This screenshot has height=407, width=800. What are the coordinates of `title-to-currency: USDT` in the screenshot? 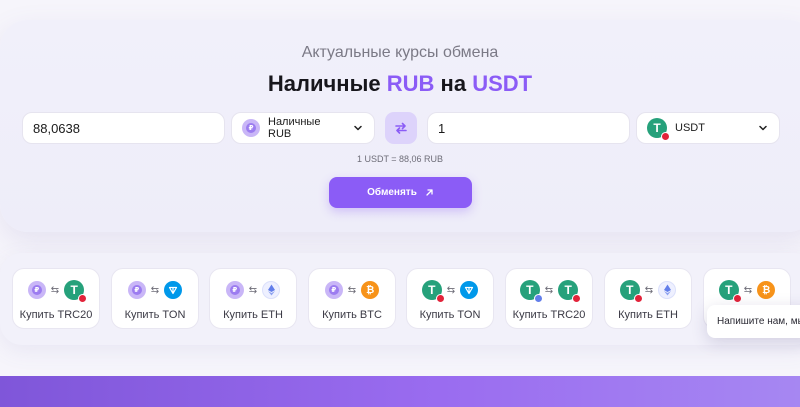 It's located at (502, 83).